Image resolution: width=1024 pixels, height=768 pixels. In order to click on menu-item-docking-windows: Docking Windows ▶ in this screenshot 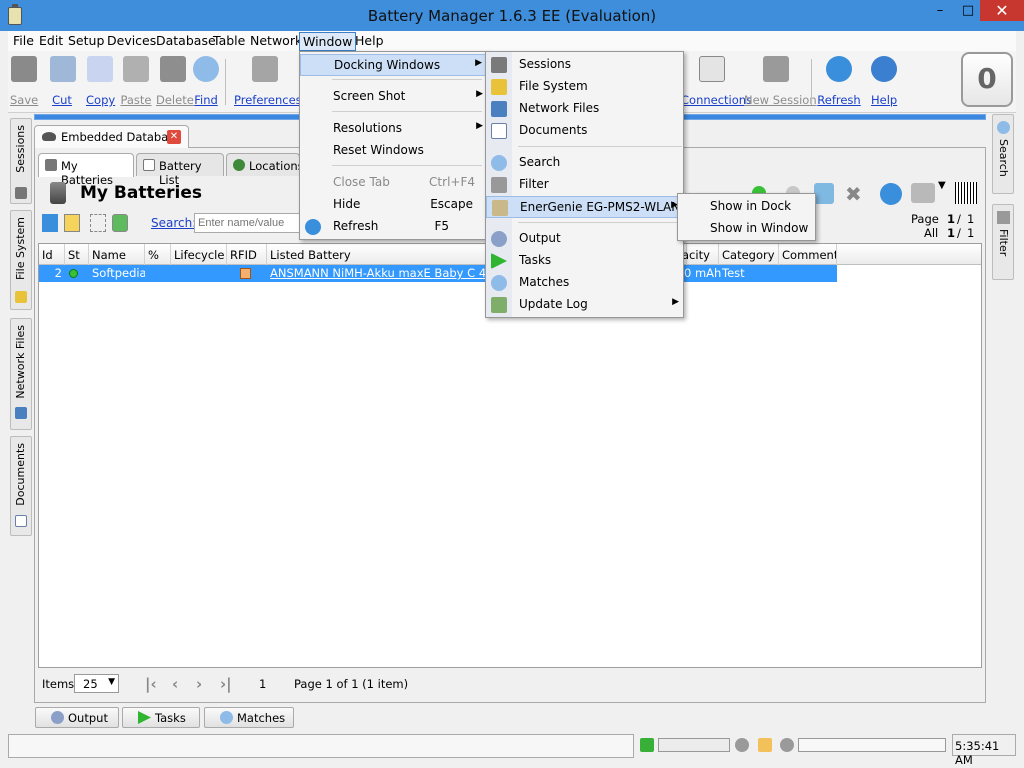, I will do `click(393, 65)`.